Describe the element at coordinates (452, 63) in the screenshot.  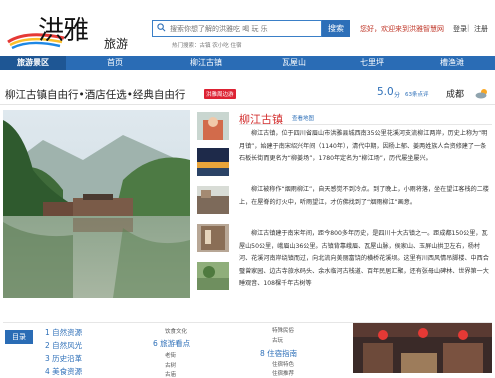
I see `nav-item-caoyutan: 槽渔滩` at that location.